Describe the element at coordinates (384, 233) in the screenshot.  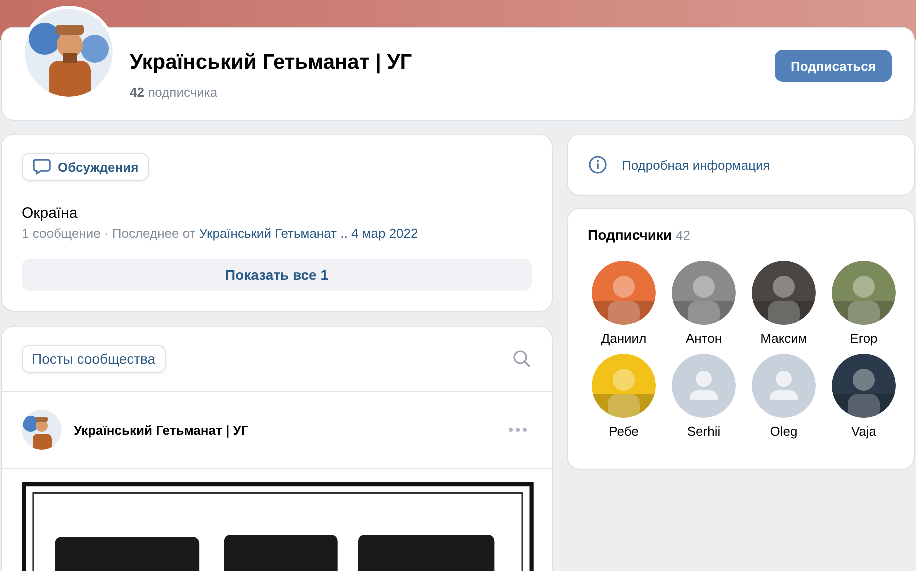
I see `date-link: 4 мар 2022` at that location.